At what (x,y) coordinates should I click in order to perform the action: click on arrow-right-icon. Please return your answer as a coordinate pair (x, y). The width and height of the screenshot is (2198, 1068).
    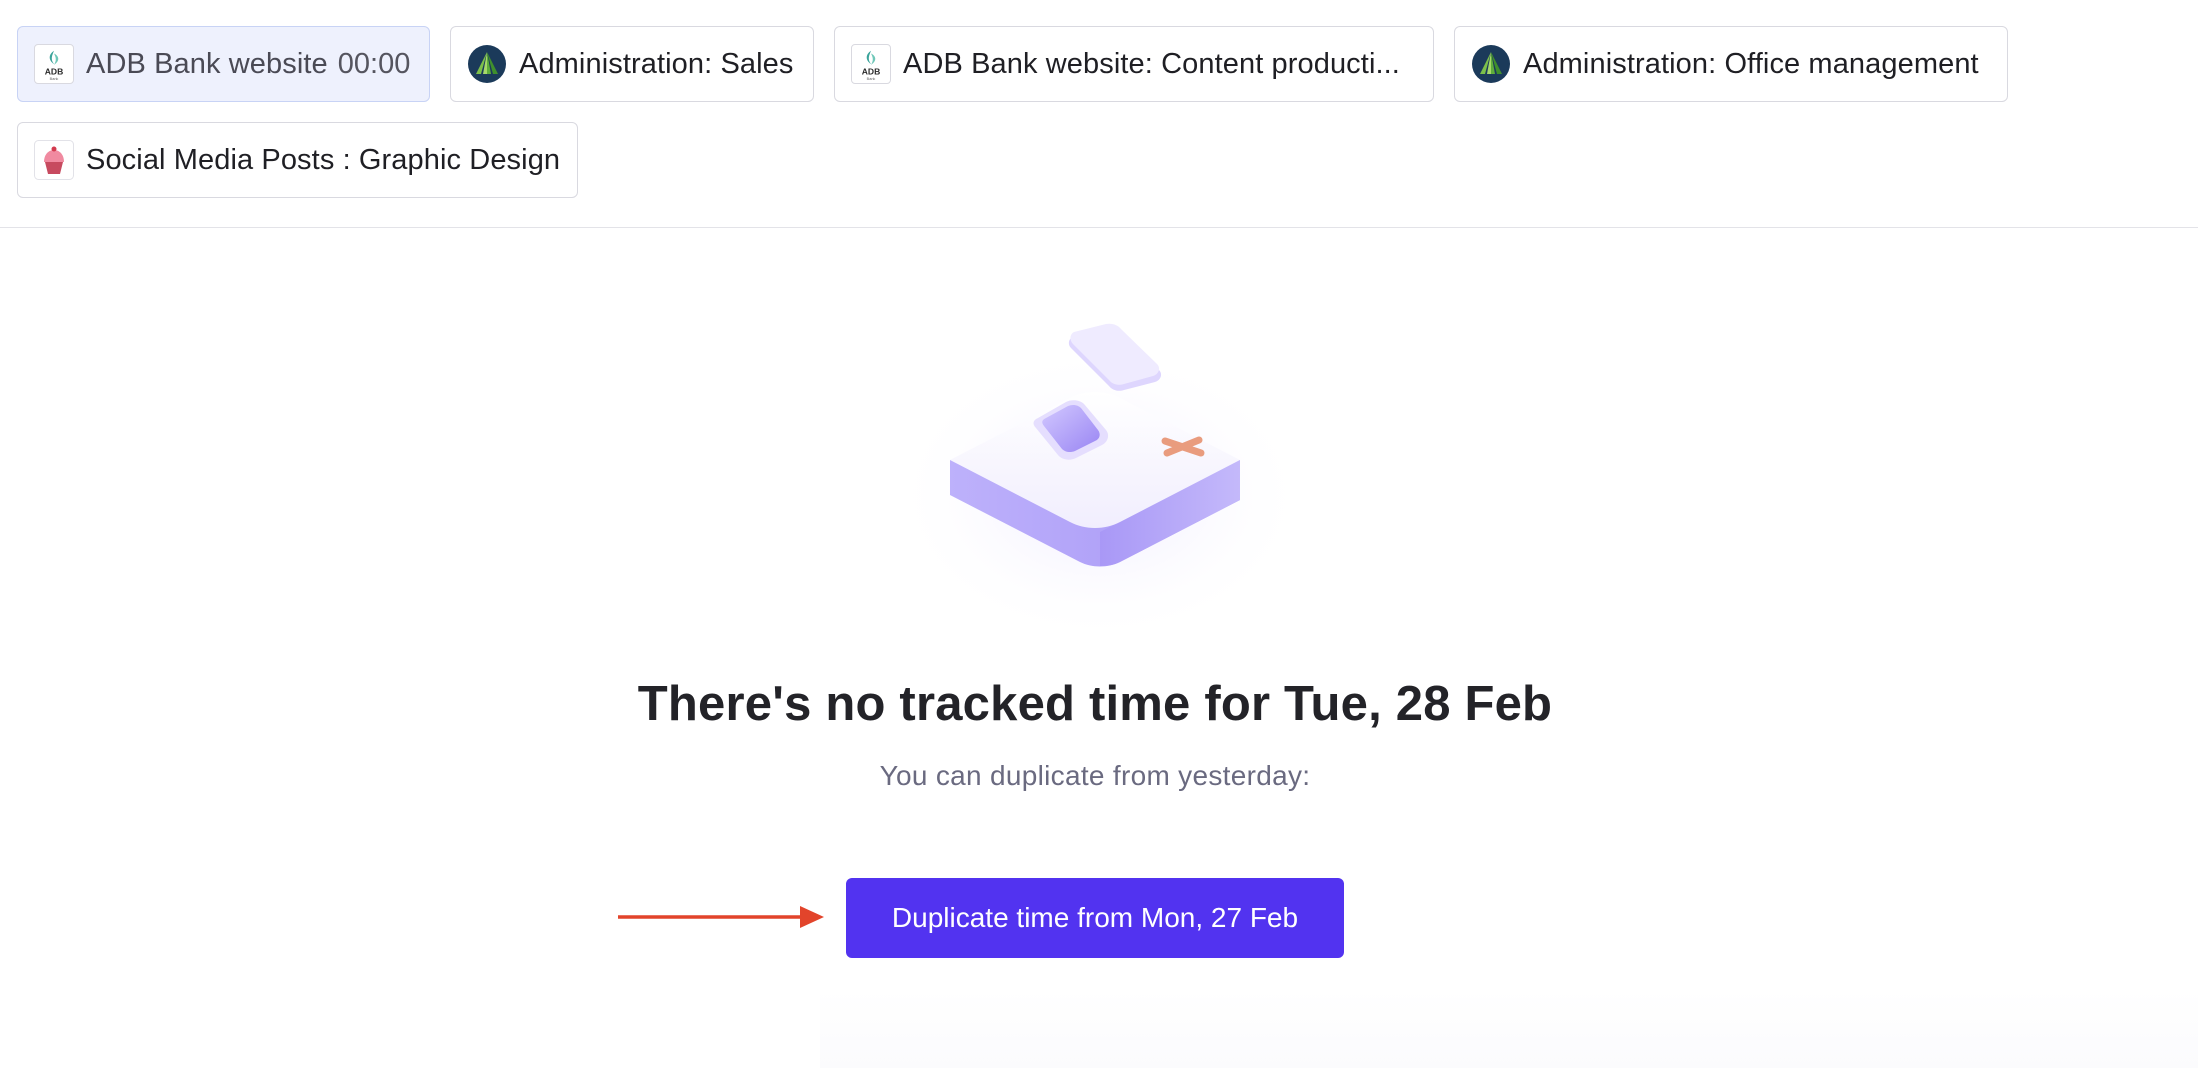
    Looking at the image, I should click on (721, 917).